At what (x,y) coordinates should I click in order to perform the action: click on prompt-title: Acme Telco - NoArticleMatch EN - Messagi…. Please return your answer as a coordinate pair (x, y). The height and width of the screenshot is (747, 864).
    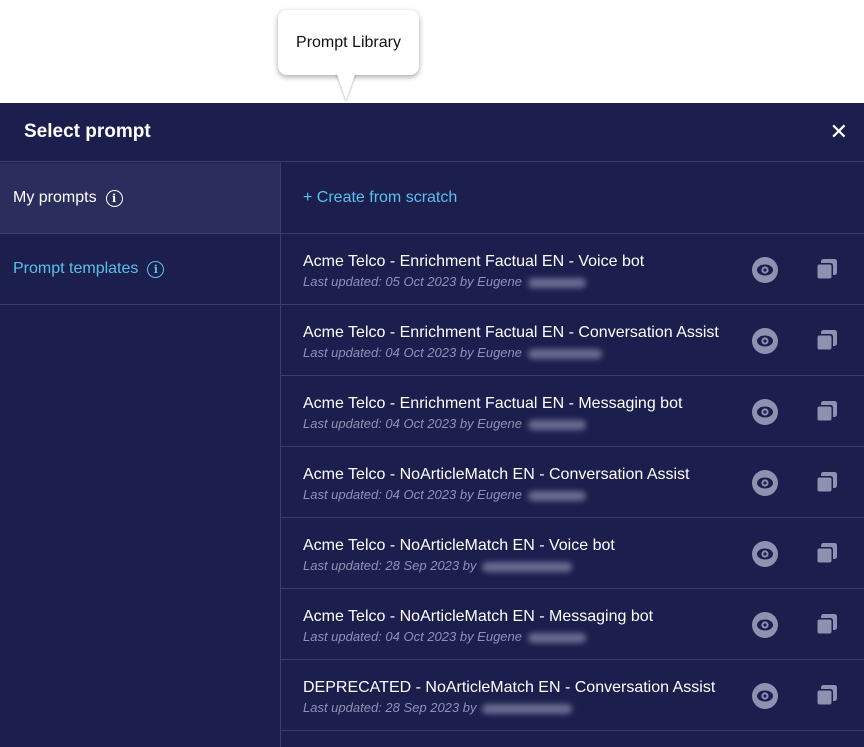
    Looking at the image, I should click on (478, 616).